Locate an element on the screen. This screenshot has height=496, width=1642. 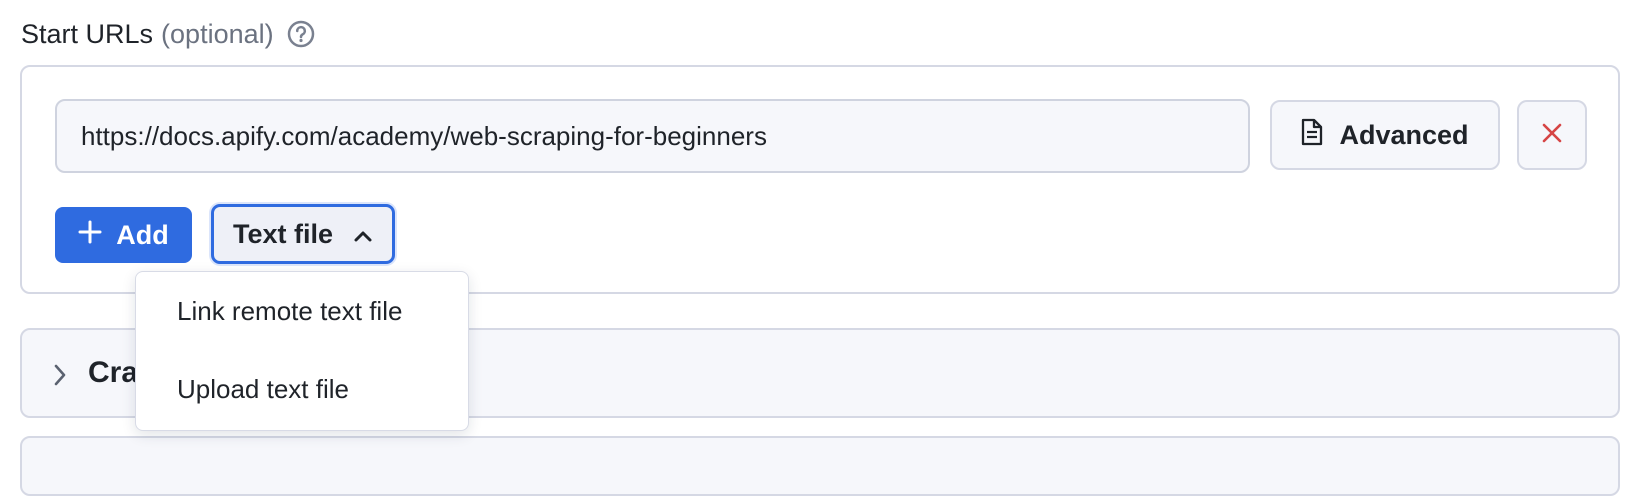
close-icon is located at coordinates (1552, 135).